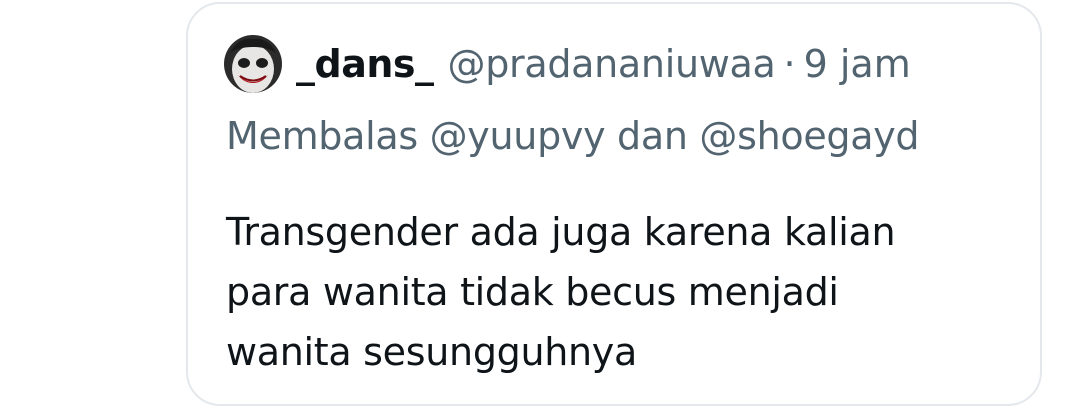 The image size is (1080, 420). What do you see at coordinates (365, 64) in the screenshot?
I see `author-display-name: _dans_` at bounding box center [365, 64].